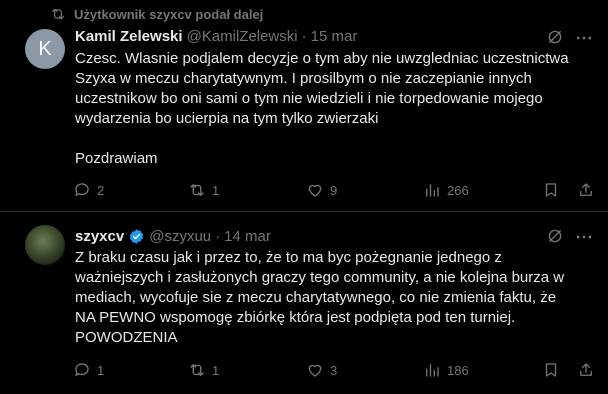 The image size is (608, 394). What do you see at coordinates (247, 236) in the screenshot?
I see `tweet-date: 14 mar` at bounding box center [247, 236].